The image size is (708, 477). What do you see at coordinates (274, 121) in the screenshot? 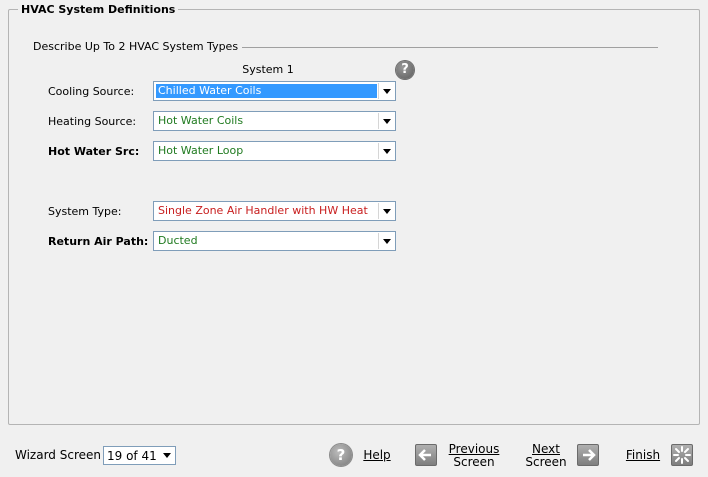
I see `heating-source-select: Hot Water Coils` at bounding box center [274, 121].